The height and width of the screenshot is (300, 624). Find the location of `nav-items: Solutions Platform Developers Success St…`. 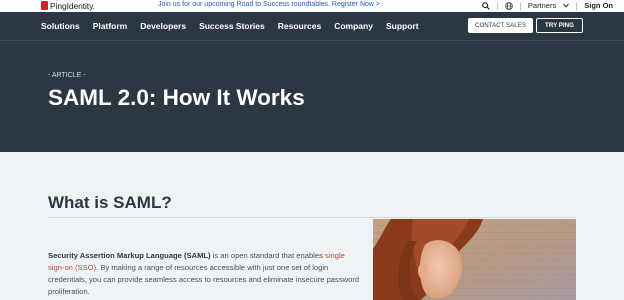

nav-items: Solutions Platform Developers Success St… is located at coordinates (230, 26).